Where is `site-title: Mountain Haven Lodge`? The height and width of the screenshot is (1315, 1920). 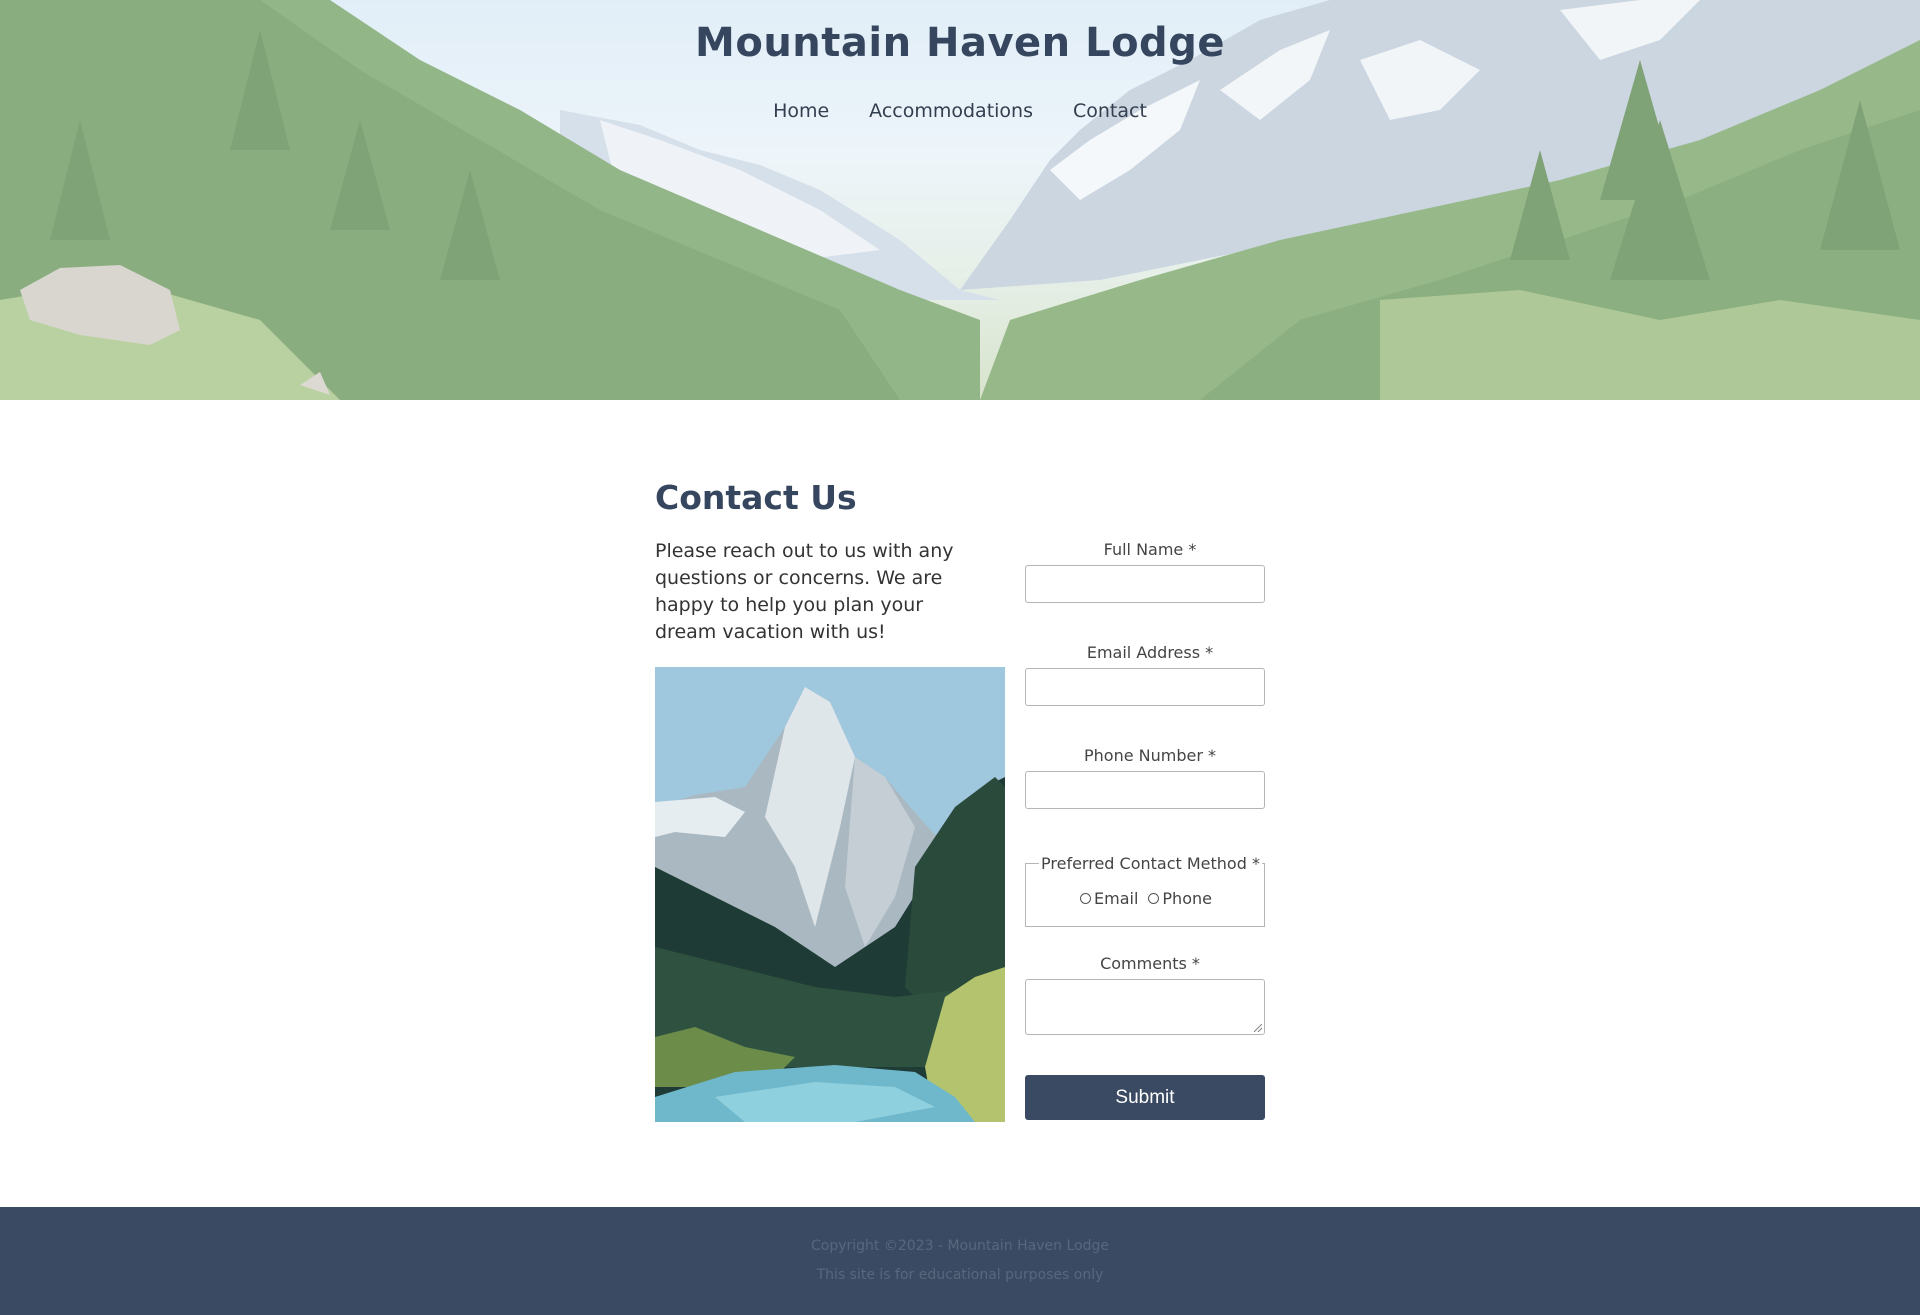
site-title: Mountain Haven Lodge is located at coordinates (960, 43).